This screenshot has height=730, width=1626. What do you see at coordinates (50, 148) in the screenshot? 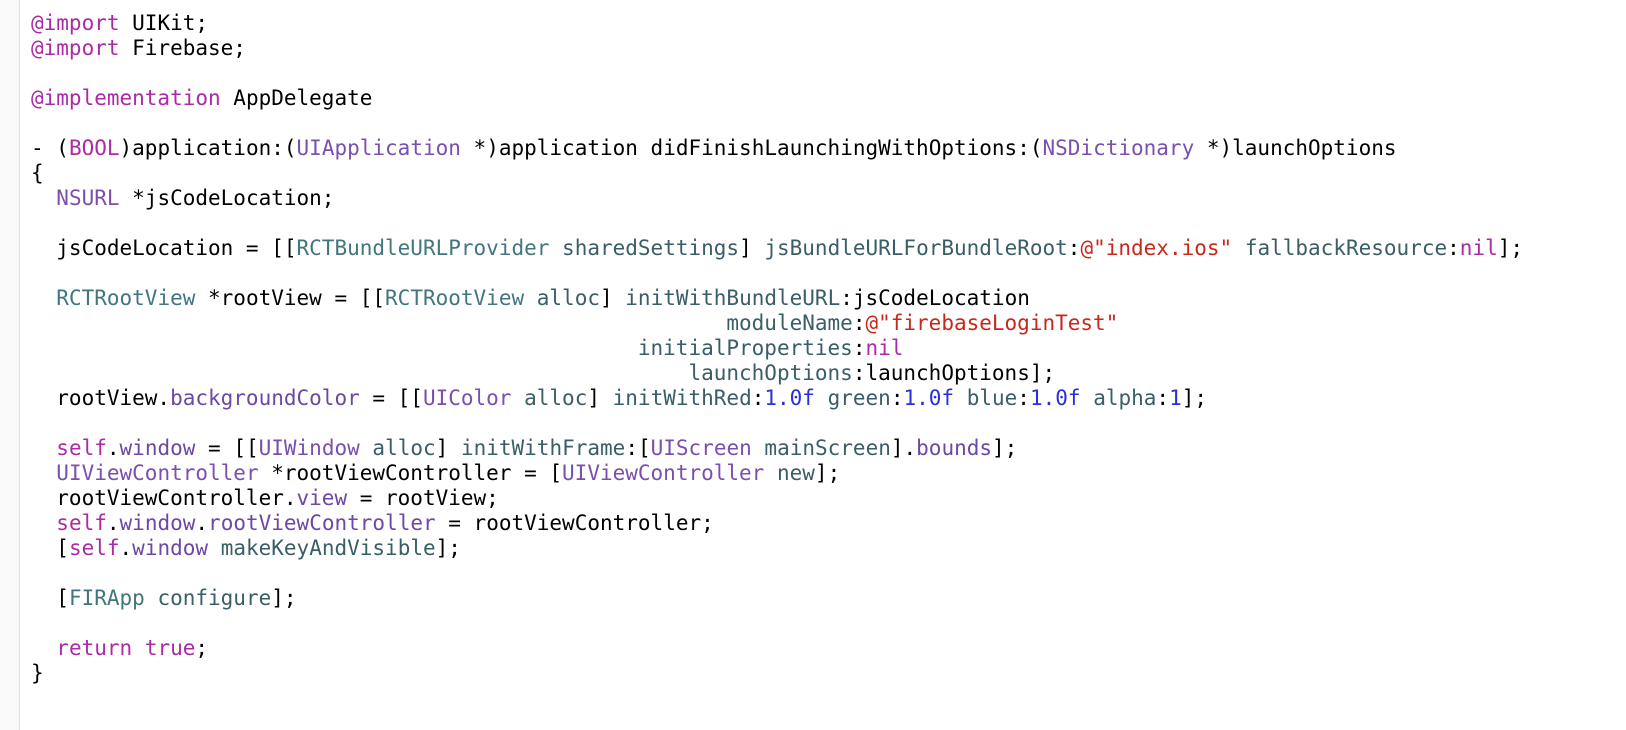
I see `code-token-plain: - (` at bounding box center [50, 148].